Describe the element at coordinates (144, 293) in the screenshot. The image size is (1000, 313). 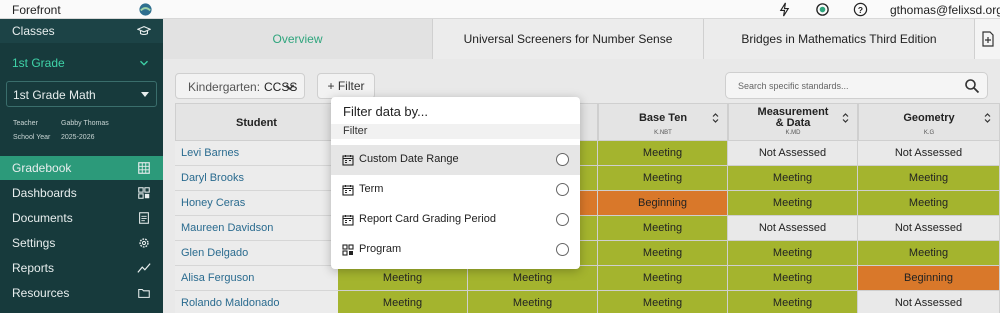
I see `folder-icon` at that location.